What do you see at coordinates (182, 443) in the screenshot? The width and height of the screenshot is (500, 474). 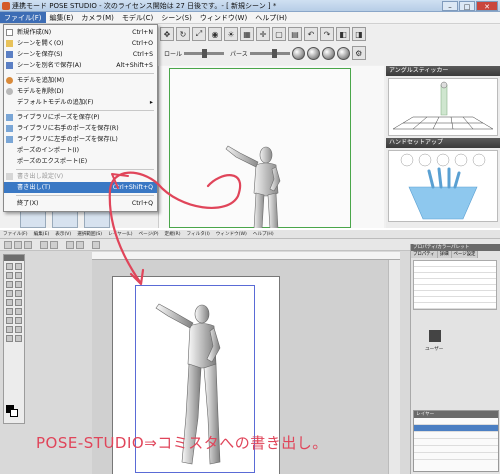 I see `caption-annotation: POSE-STUDIO⇒コミスタへの書き出し。` at bounding box center [182, 443].